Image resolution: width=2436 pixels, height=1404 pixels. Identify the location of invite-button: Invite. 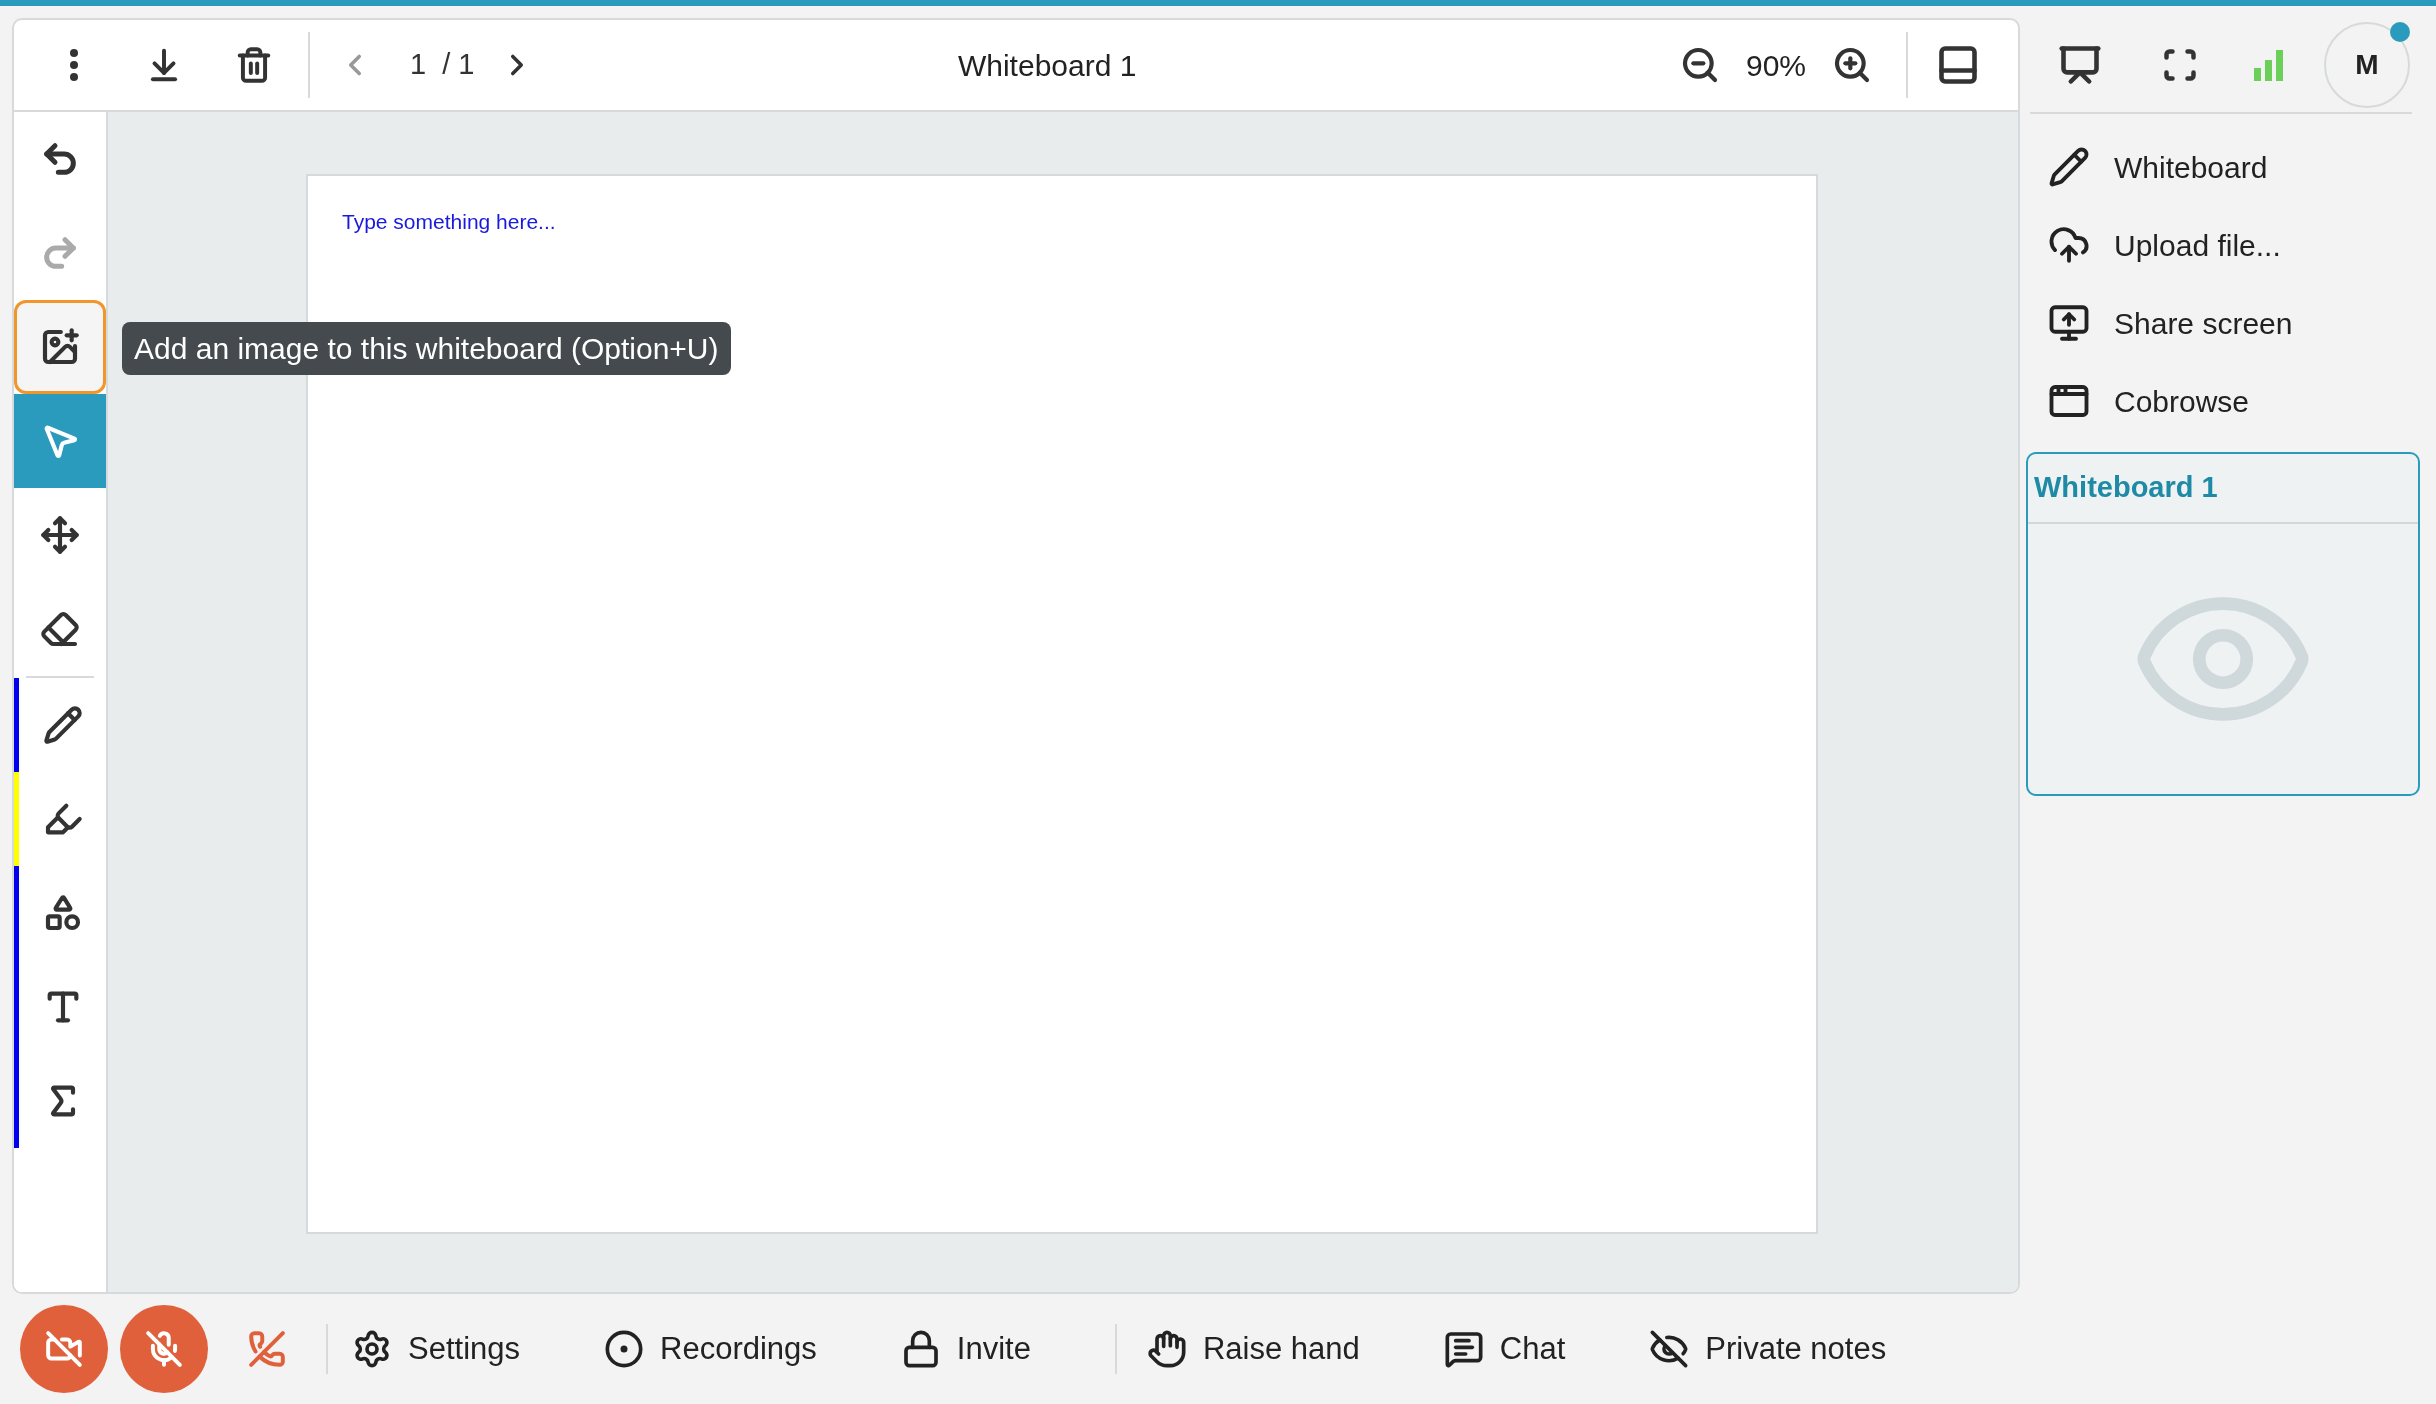
(965, 1349).